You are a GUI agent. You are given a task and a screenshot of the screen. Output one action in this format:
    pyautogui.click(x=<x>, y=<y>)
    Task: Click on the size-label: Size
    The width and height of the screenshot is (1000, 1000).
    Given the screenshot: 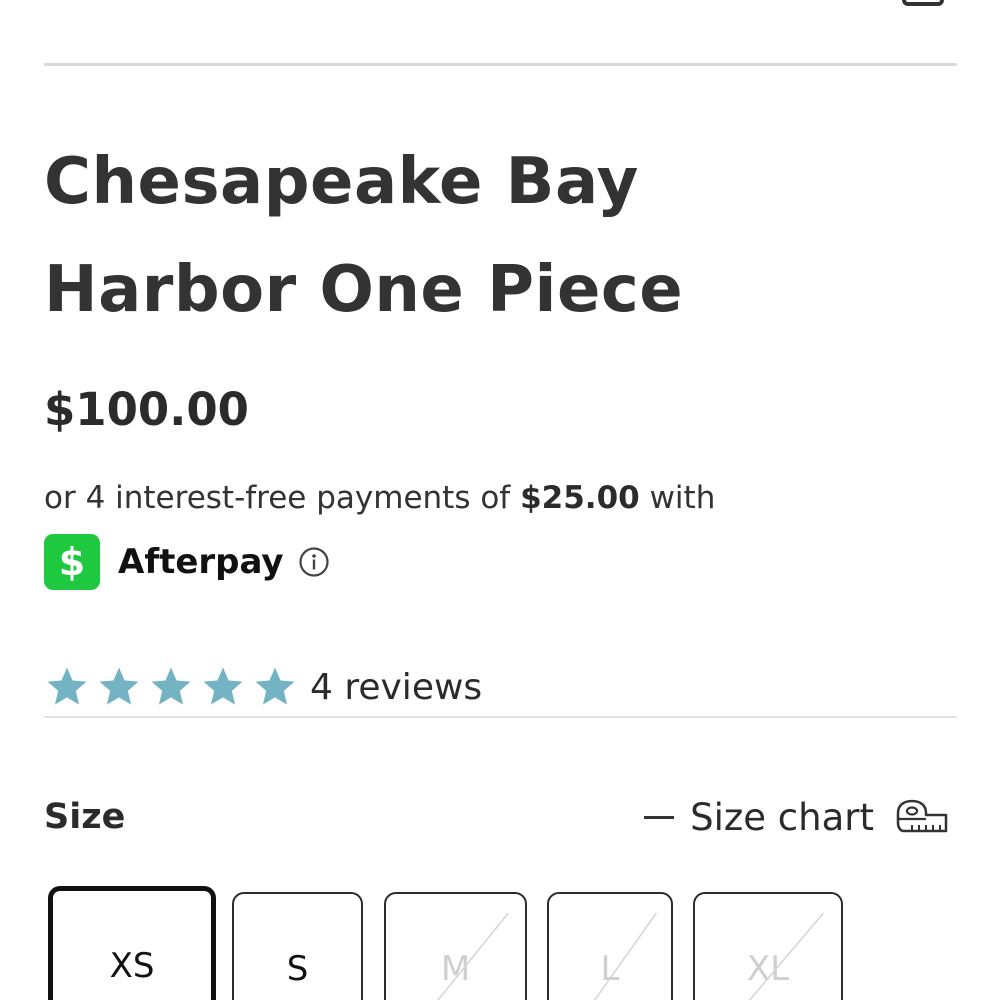 What is the action you would take?
    pyautogui.click(x=85, y=817)
    